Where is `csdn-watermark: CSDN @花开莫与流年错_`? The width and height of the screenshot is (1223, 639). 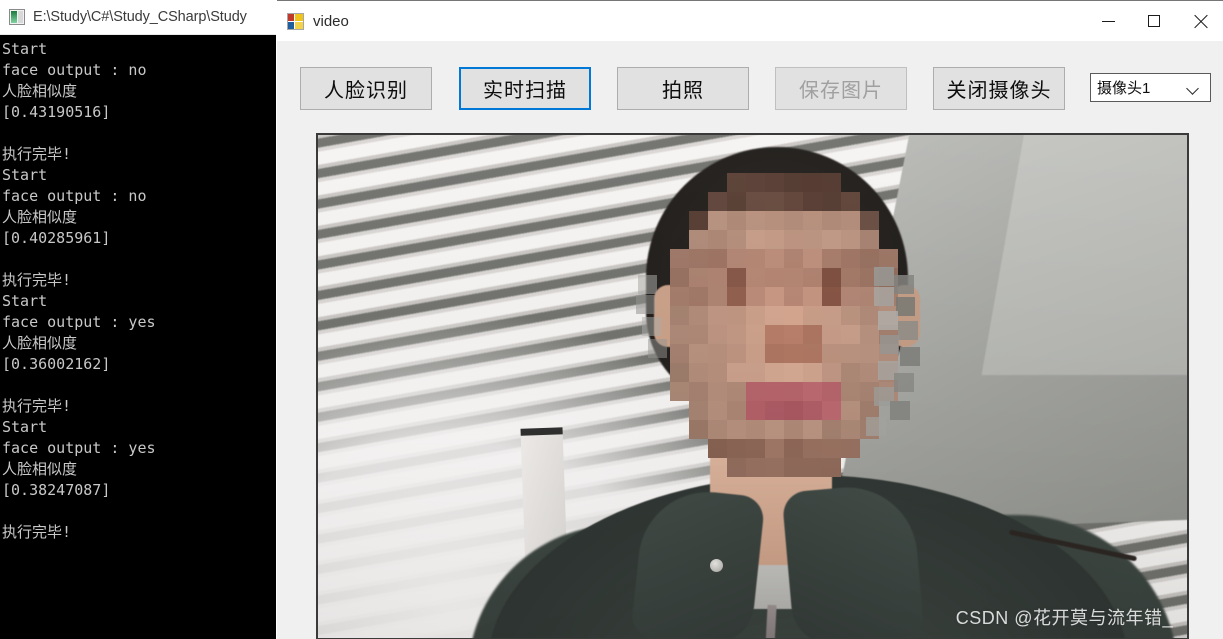
csdn-watermark: CSDN @花开莫与流年错_ is located at coordinates (1064, 618).